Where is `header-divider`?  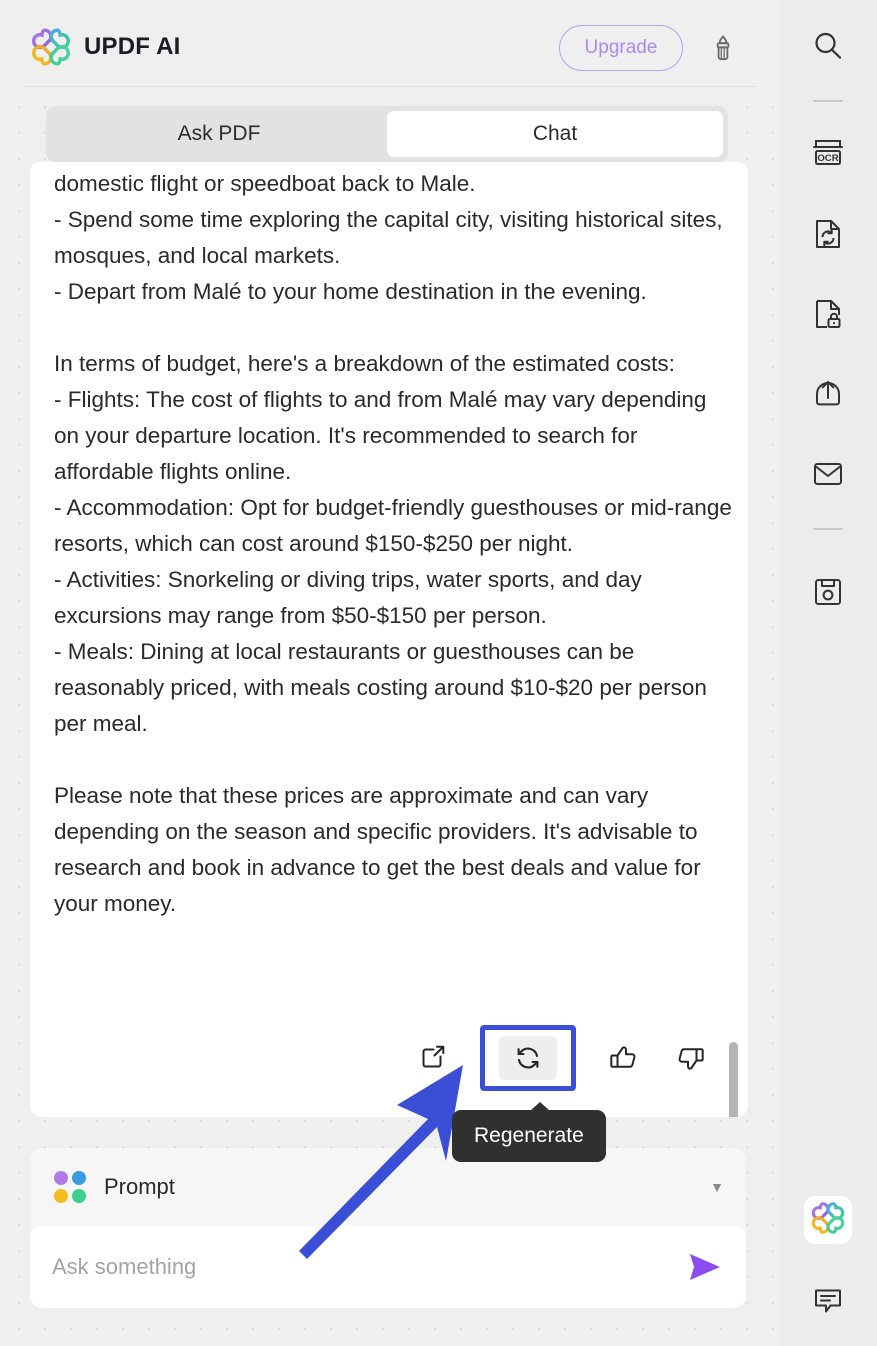 header-divider is located at coordinates (389, 86).